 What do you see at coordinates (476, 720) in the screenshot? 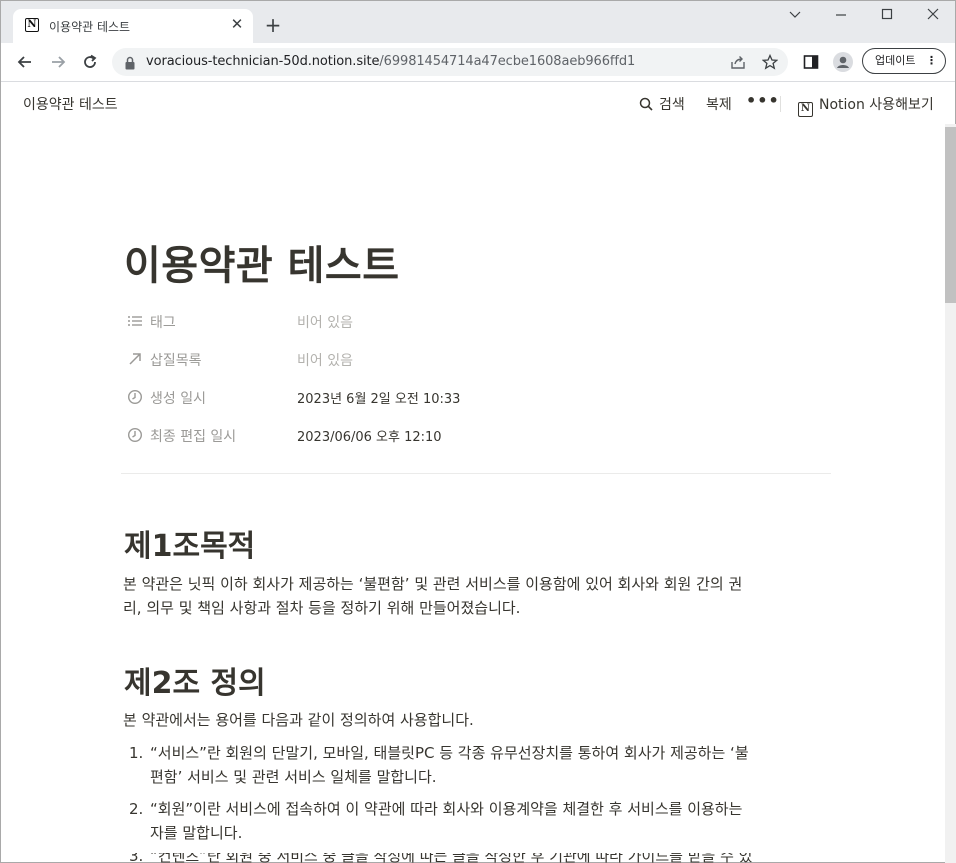
I see `section-paragraph: 본 약관에서는 용어를 다음과 같이 정의하여 사용합니다.` at bounding box center [476, 720].